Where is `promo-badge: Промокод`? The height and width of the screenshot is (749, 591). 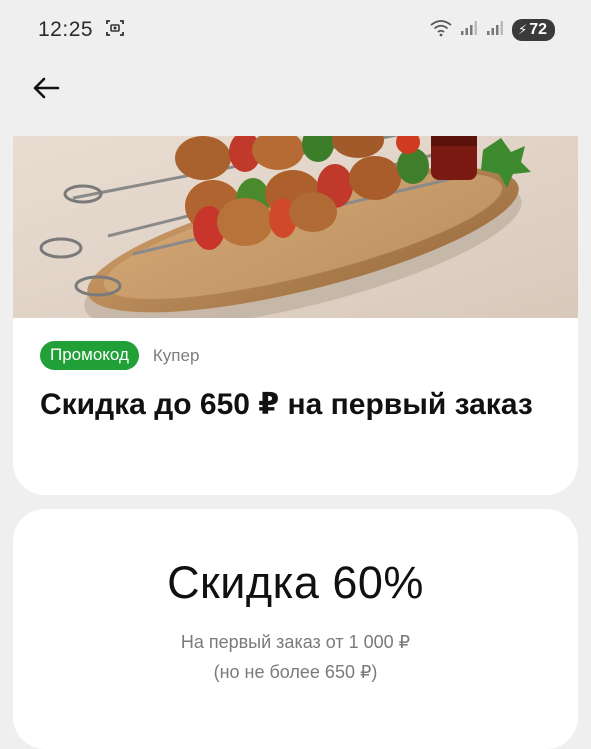 promo-badge: Промокод is located at coordinates (89, 355).